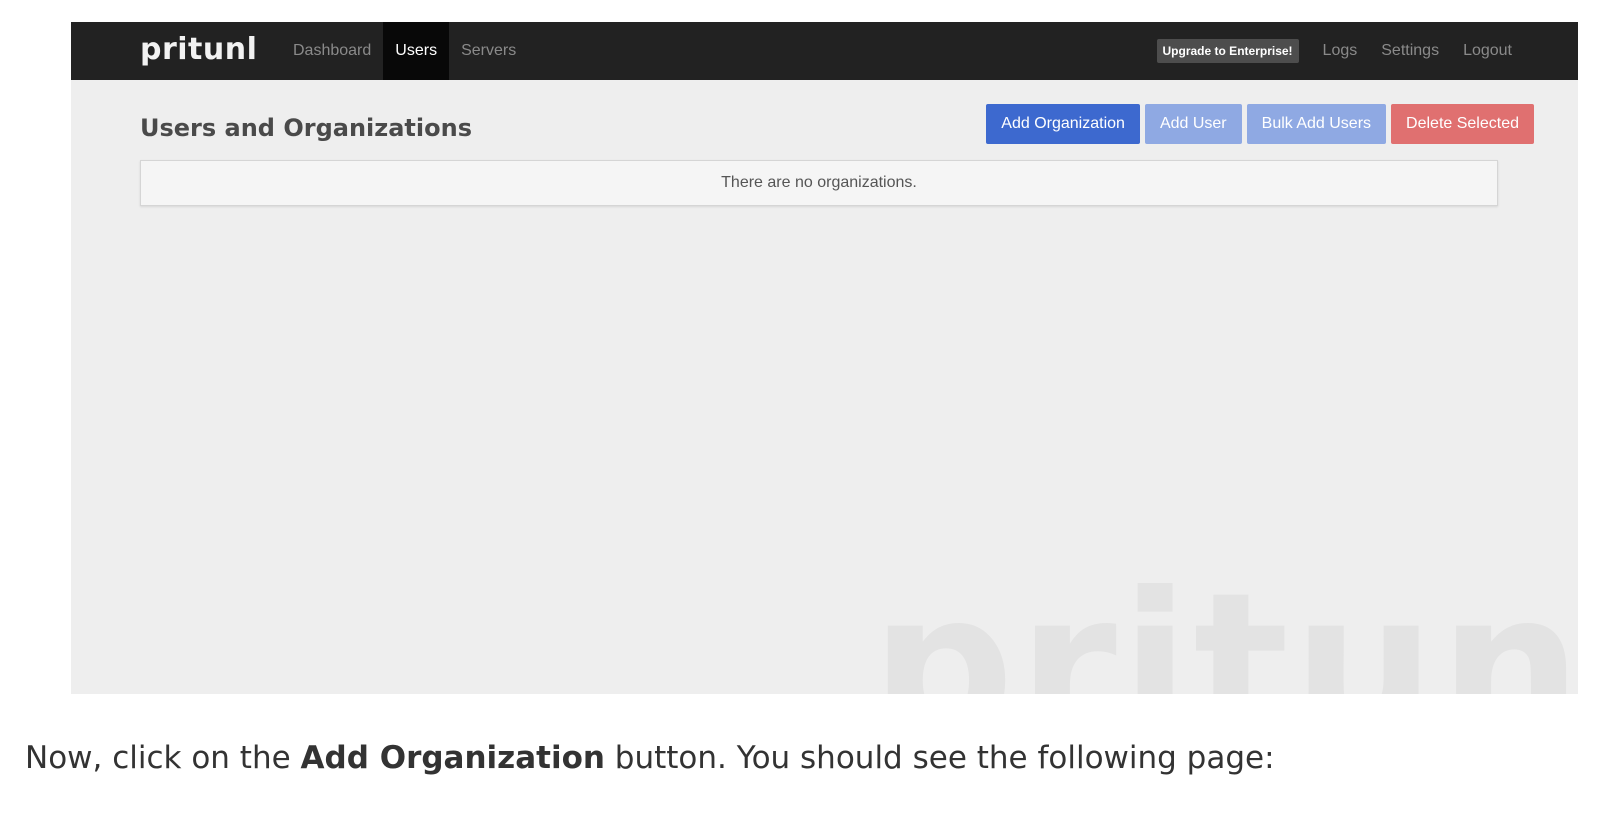  What do you see at coordinates (198, 50) in the screenshot?
I see `brand-logo: pritunl` at bounding box center [198, 50].